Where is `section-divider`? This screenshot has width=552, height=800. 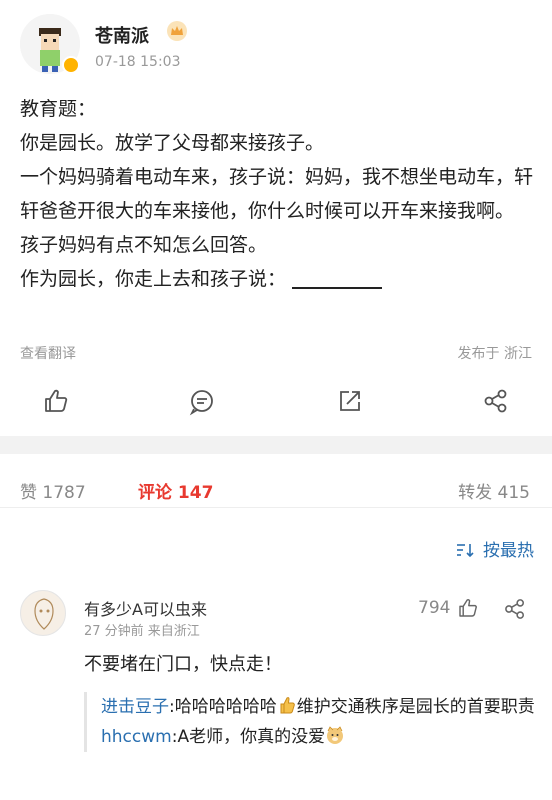 section-divider is located at coordinates (276, 445).